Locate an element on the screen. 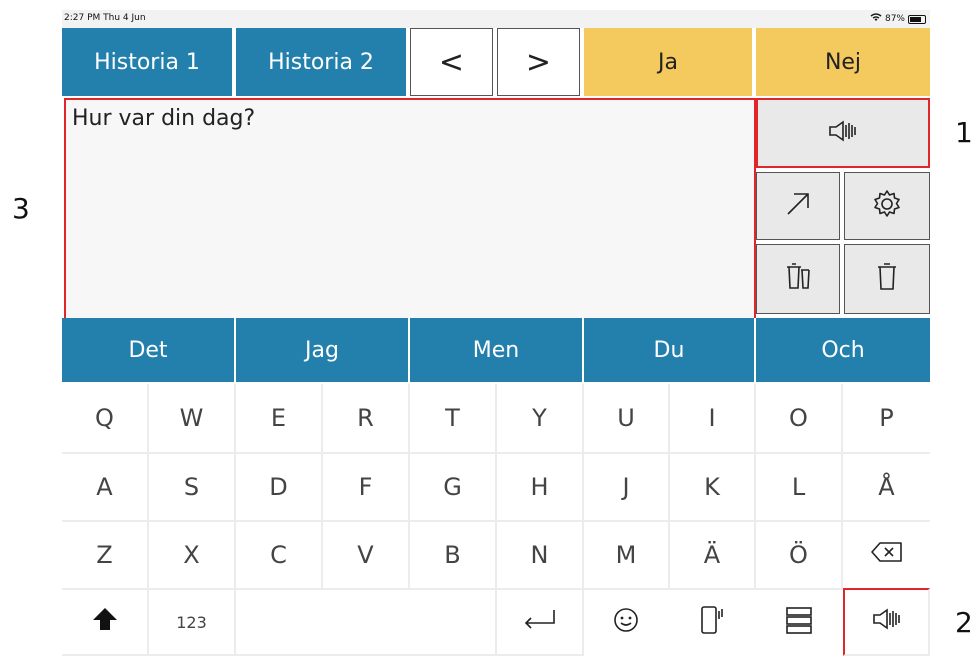  key: W is located at coordinates (192, 419).